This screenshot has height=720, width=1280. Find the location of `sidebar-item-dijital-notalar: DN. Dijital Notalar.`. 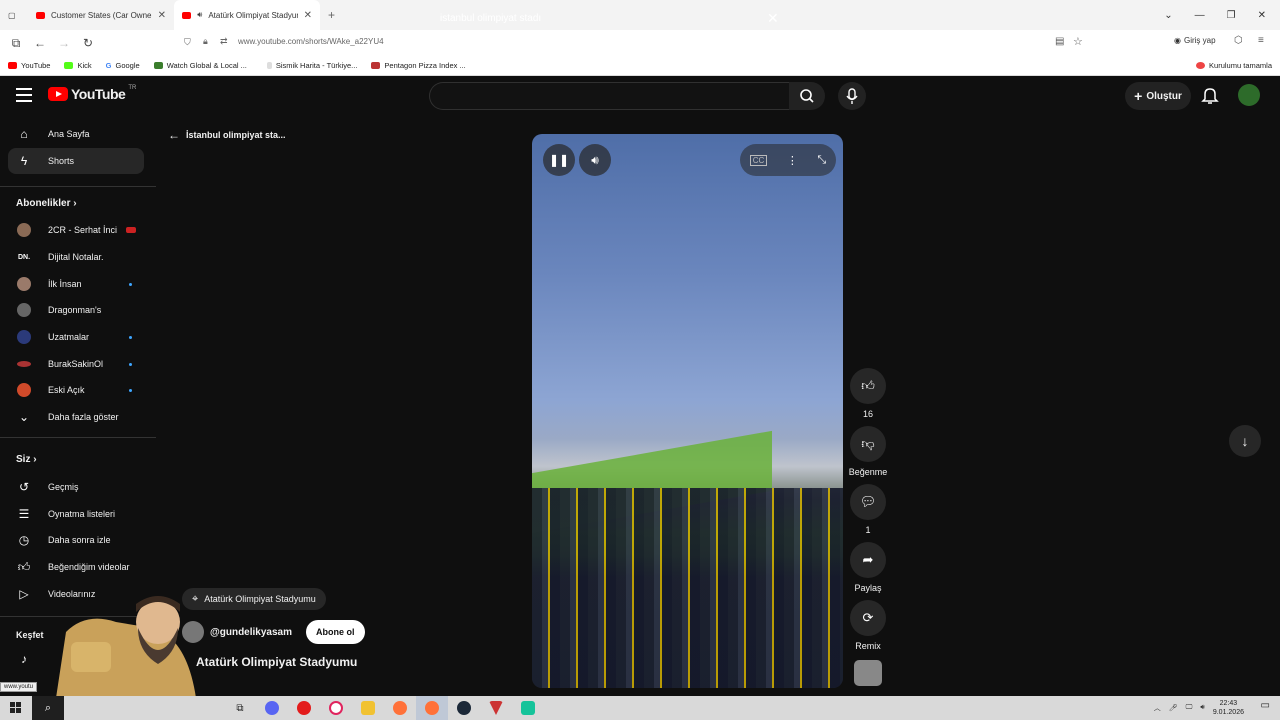

sidebar-item-dijital-notalar: DN. Dijital Notalar. is located at coordinates (76, 257).